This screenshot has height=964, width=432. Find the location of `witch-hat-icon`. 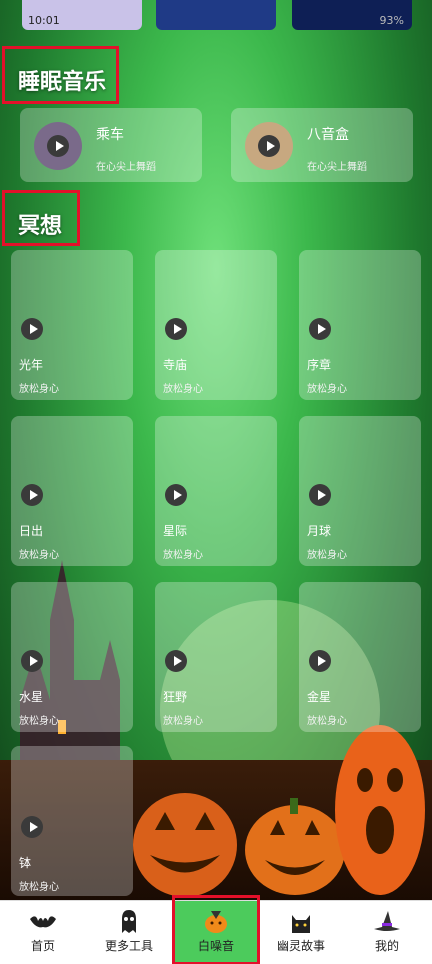

witch-hat-icon is located at coordinates (387, 921).